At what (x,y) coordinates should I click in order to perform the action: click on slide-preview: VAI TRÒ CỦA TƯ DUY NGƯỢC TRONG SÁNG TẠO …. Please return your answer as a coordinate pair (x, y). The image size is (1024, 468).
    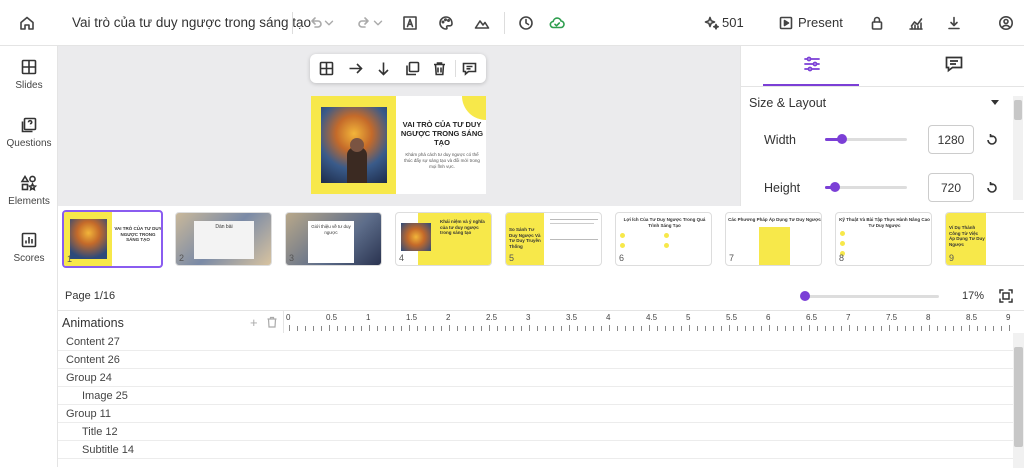
    Looking at the image, I should click on (398, 145).